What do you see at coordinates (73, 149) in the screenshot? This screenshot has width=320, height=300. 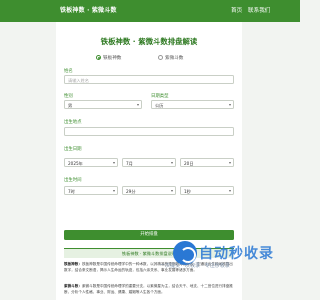 I see `birthdate-label: 出生日期` at bounding box center [73, 149].